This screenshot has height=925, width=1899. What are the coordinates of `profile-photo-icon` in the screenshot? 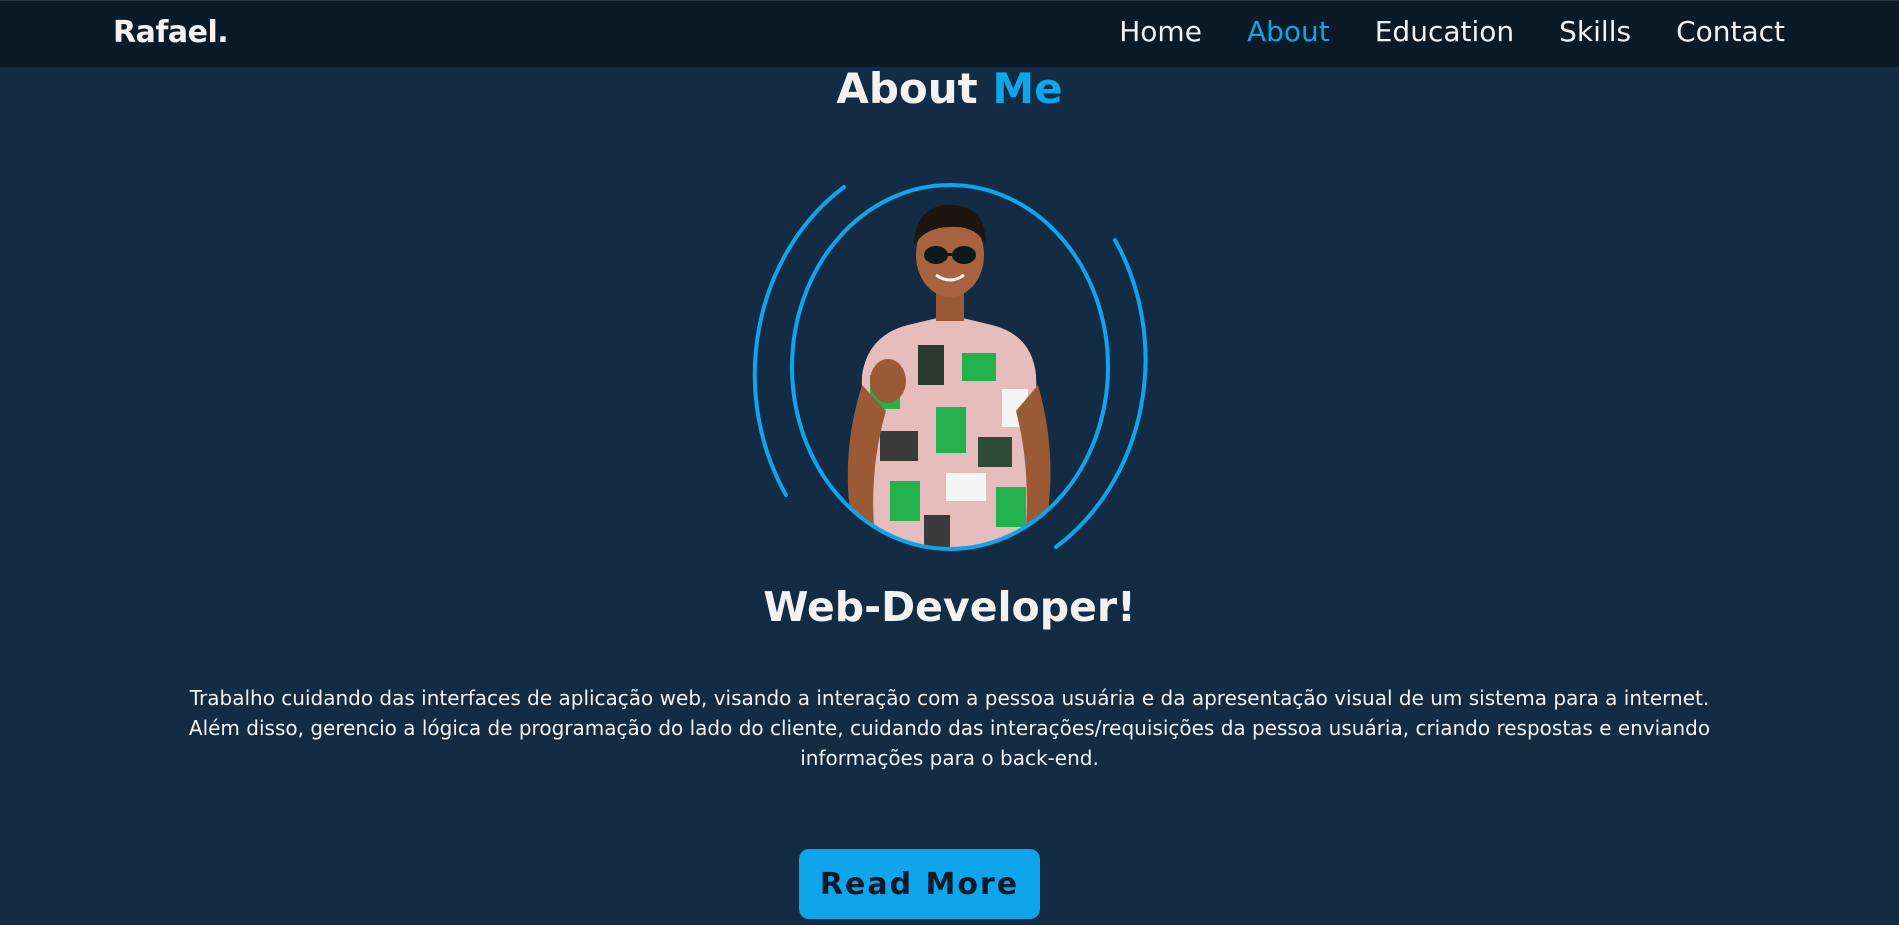 It's located at (950, 367).